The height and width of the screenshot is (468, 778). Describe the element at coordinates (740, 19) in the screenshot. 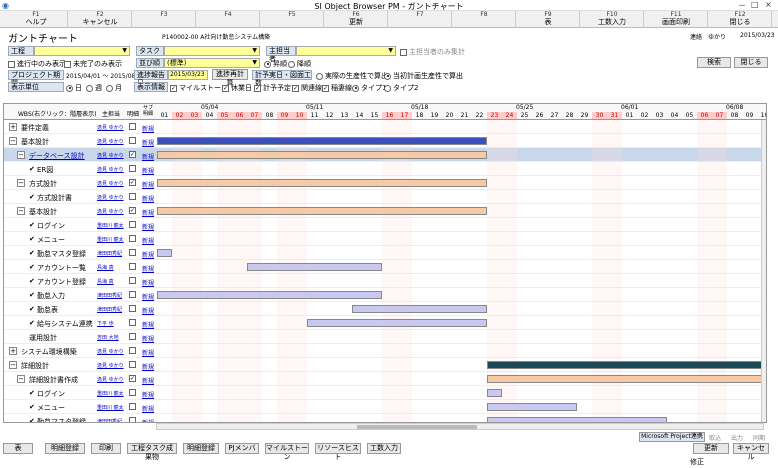

I see `fkey-f12: F12 閉じる` at that location.